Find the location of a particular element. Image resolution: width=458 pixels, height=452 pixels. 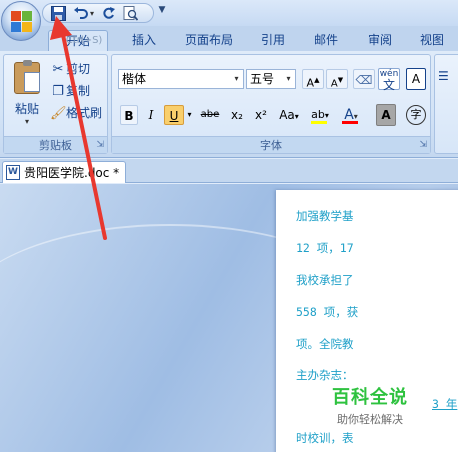

bullets-button: ☰ is located at coordinates (448, 79).